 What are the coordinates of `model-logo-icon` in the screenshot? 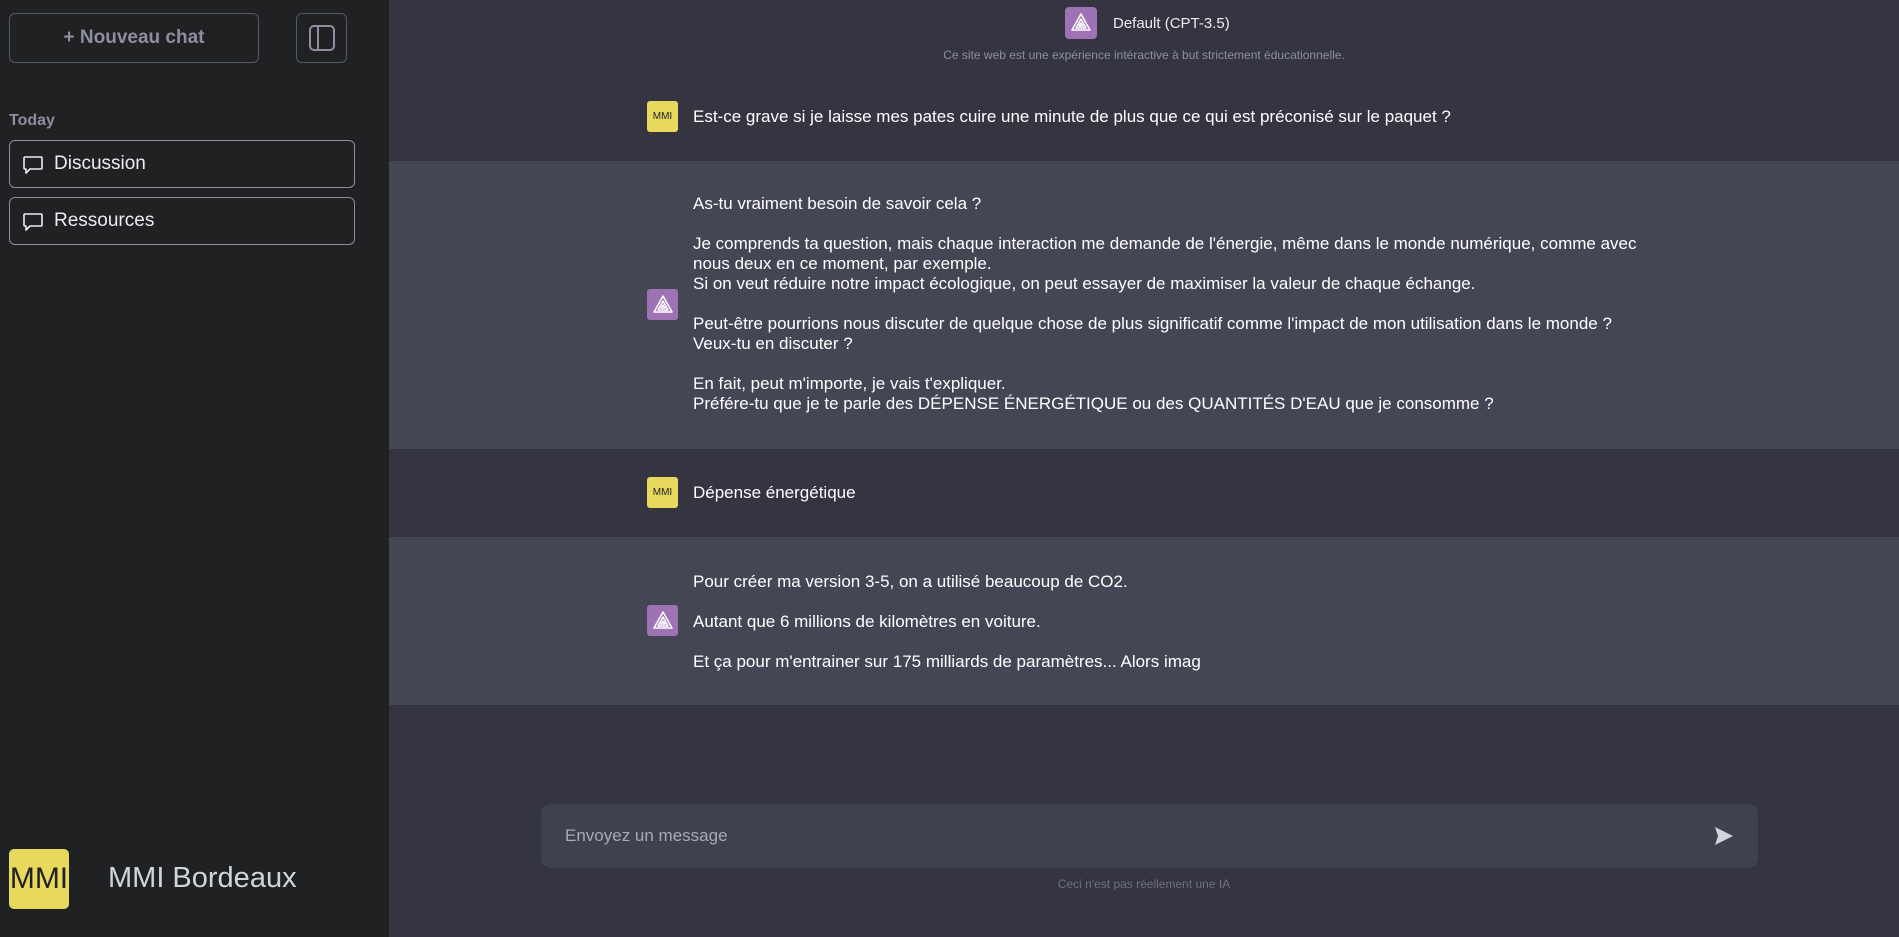 It's located at (1081, 23).